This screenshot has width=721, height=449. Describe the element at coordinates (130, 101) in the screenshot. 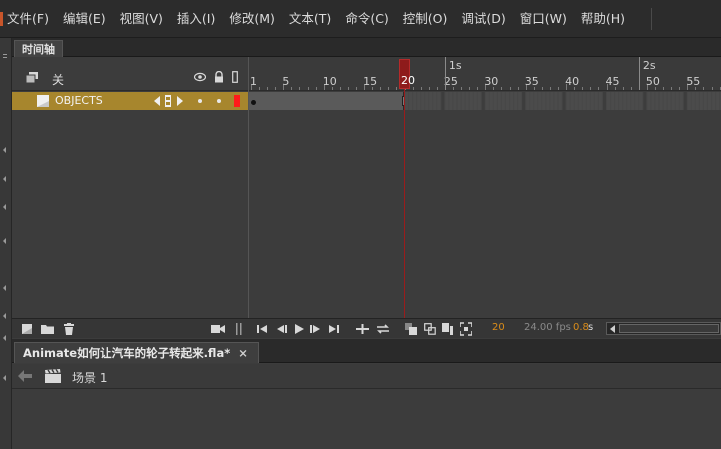

I see `layer-row-objects: OBJECTS` at that location.